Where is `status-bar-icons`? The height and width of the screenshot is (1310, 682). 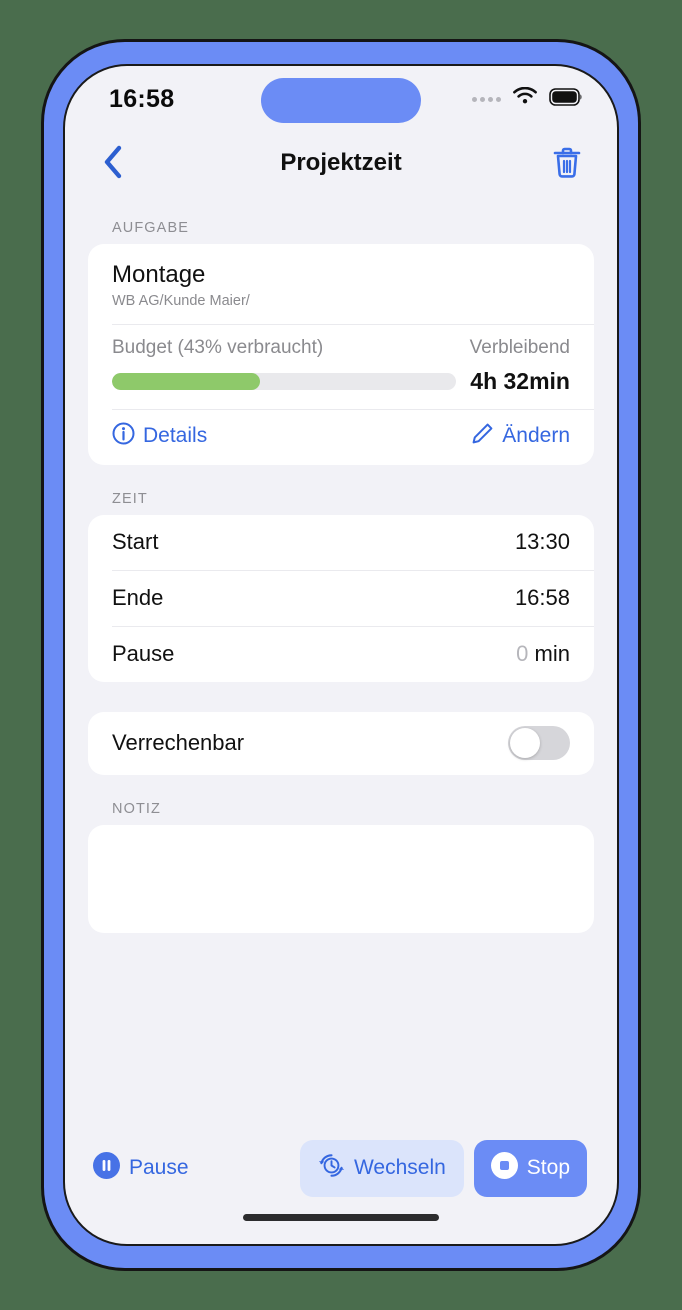 status-bar-icons is located at coordinates (527, 98).